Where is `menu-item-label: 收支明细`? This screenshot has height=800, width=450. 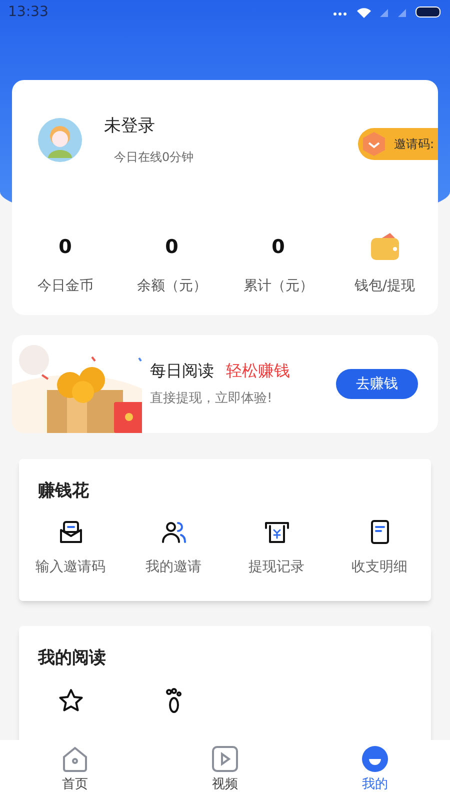 menu-item-label: 收支明细 is located at coordinates (380, 567).